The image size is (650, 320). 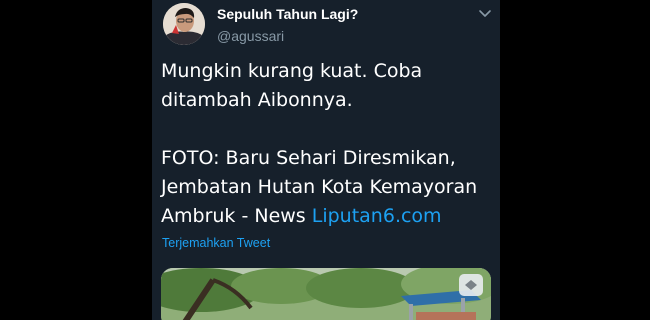 I want to click on bridge-photo-icon, so click(x=326, y=294).